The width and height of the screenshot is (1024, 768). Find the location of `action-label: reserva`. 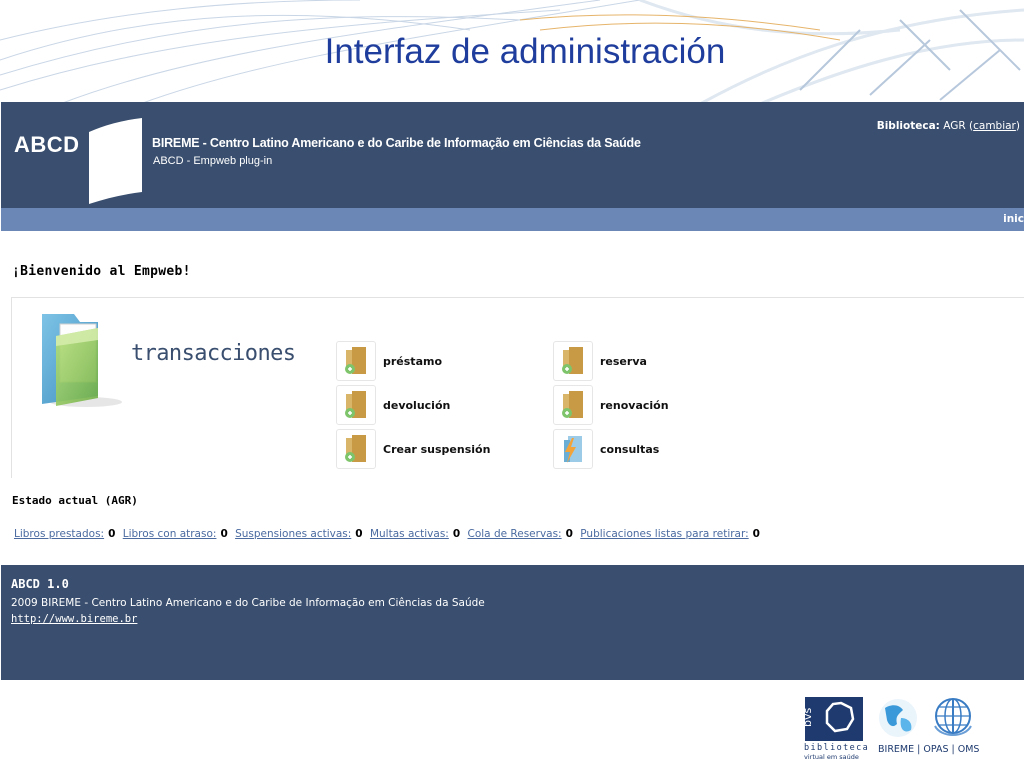

action-label: reserva is located at coordinates (623, 361).